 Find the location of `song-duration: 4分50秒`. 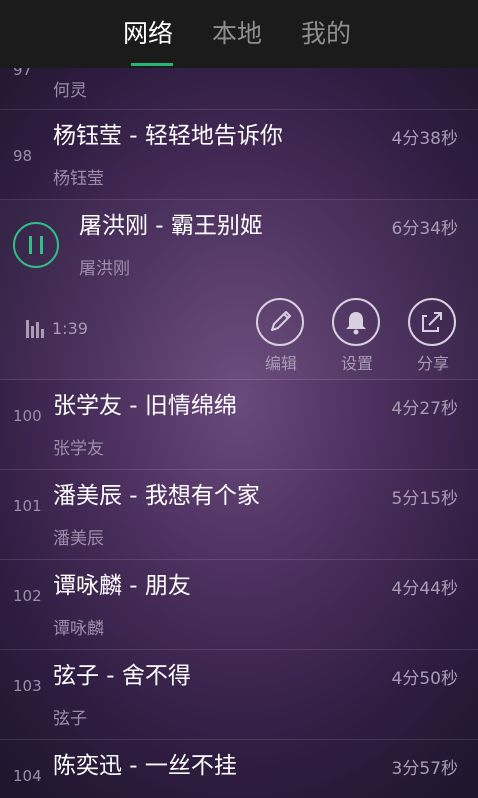

song-duration: 4分50秒 is located at coordinates (424, 679).